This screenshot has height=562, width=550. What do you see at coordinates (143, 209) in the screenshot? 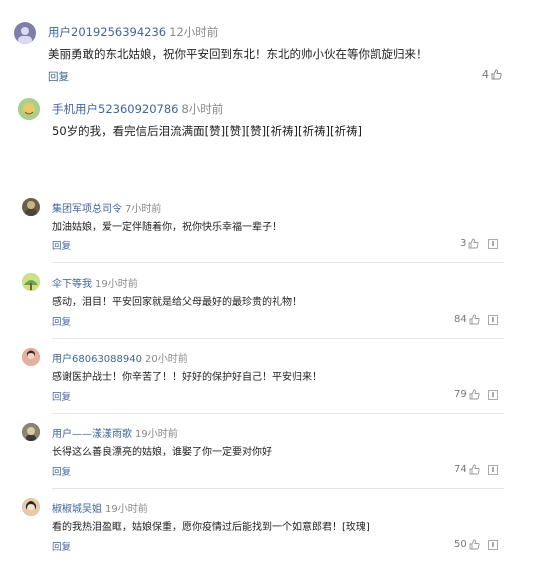
I see `comment-time: 7小时前` at bounding box center [143, 209].